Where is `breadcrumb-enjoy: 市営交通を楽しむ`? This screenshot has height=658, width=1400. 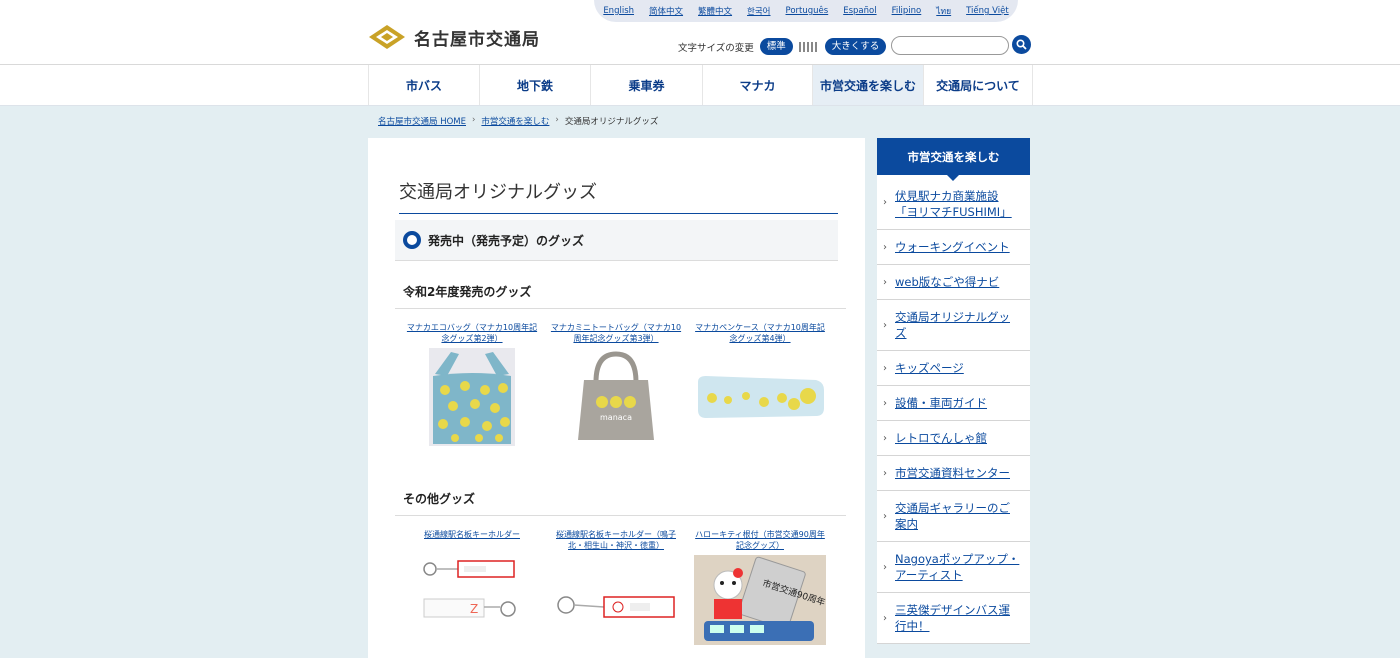
breadcrumb-enjoy: 市営交通を楽しむ is located at coordinates (515, 121).